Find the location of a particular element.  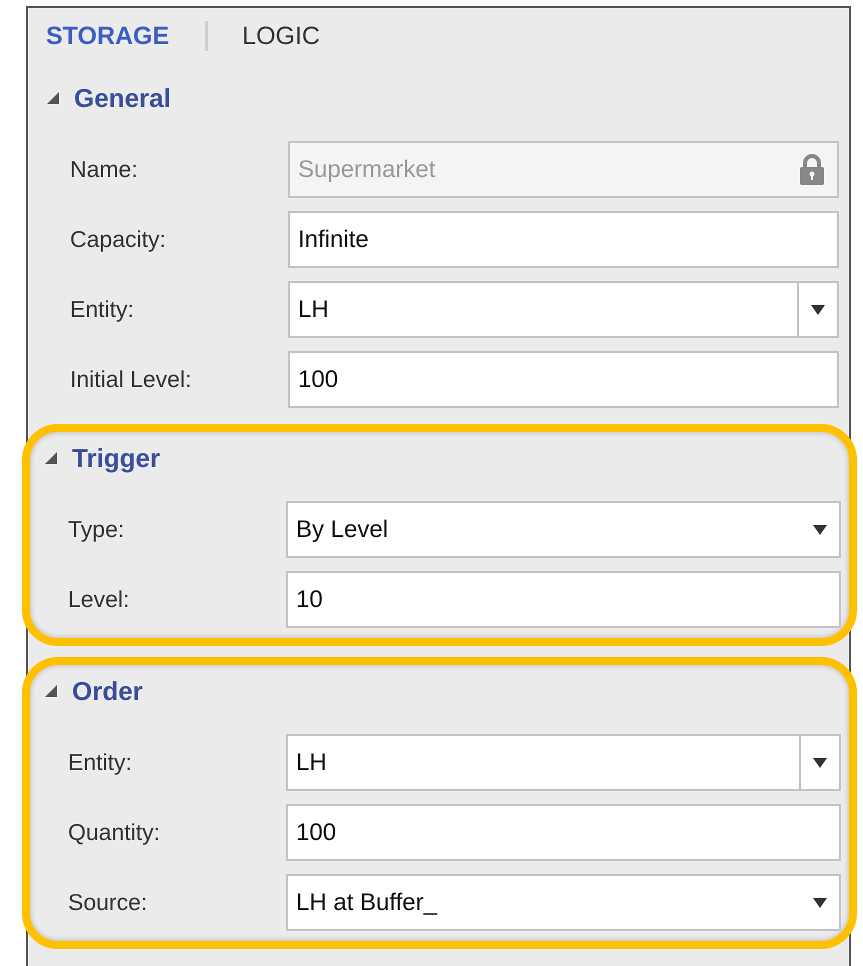

field-label: Source: is located at coordinates (108, 902).